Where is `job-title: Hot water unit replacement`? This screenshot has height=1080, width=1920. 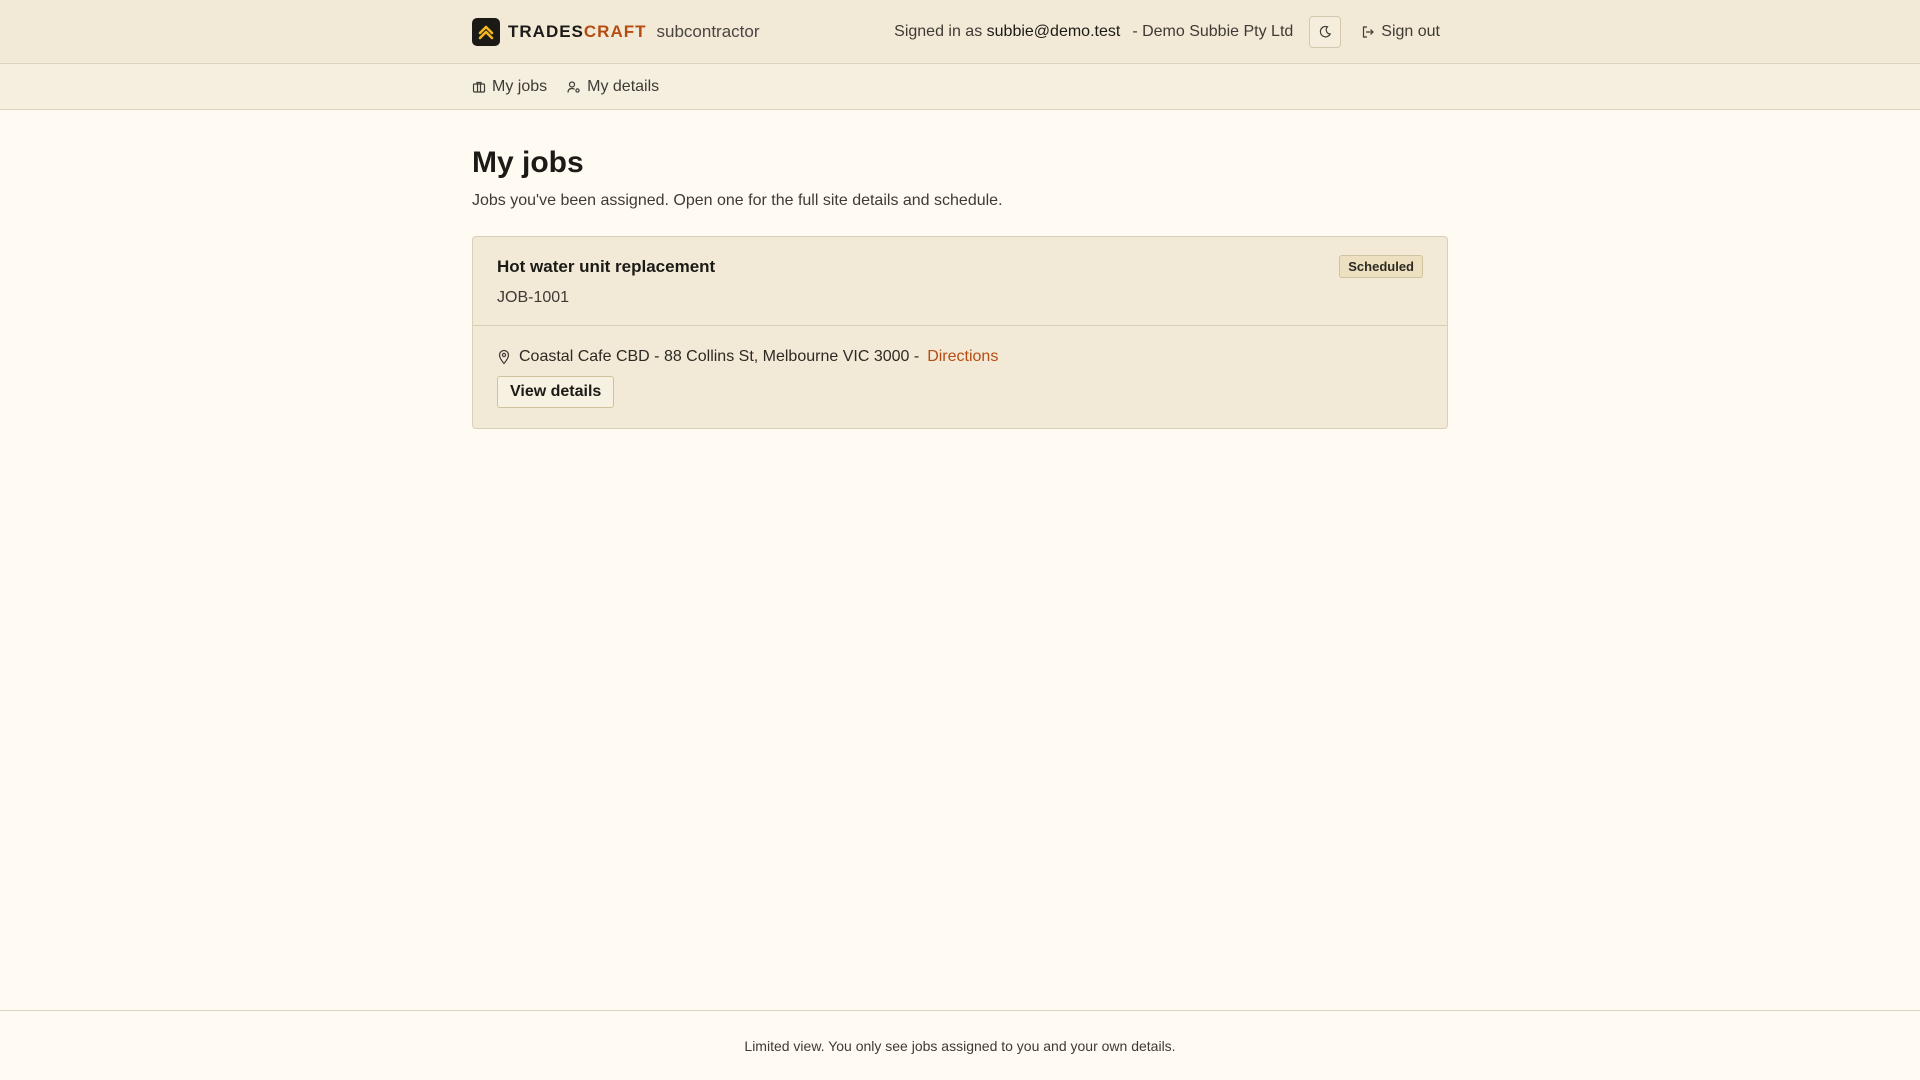
job-title: Hot water unit replacement is located at coordinates (606, 266).